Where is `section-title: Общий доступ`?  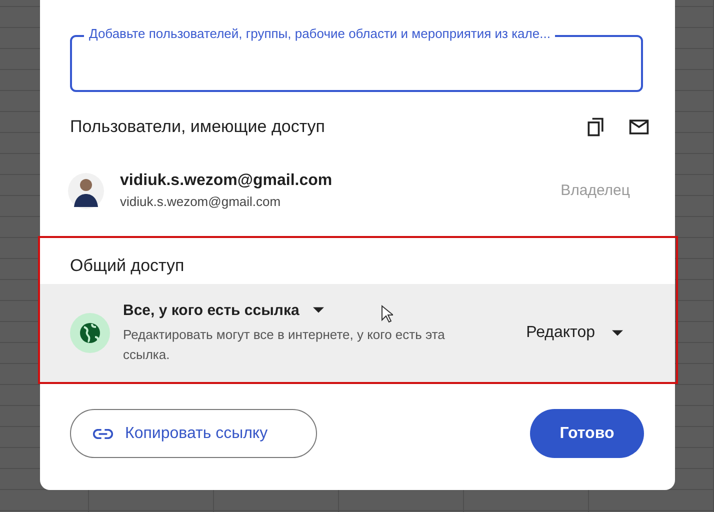
section-title: Общий доступ is located at coordinates (127, 265).